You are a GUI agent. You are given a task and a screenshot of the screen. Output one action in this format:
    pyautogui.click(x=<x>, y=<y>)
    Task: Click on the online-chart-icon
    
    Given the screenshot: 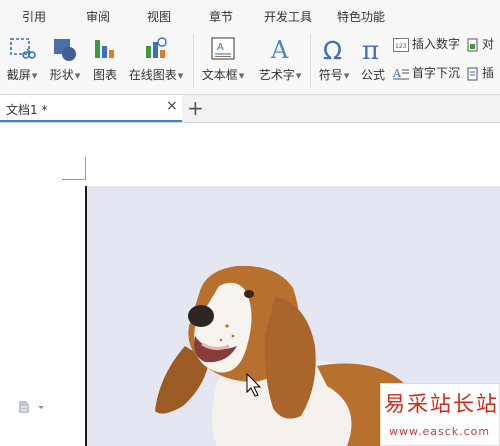 What is the action you would take?
    pyautogui.click(x=156, y=47)
    